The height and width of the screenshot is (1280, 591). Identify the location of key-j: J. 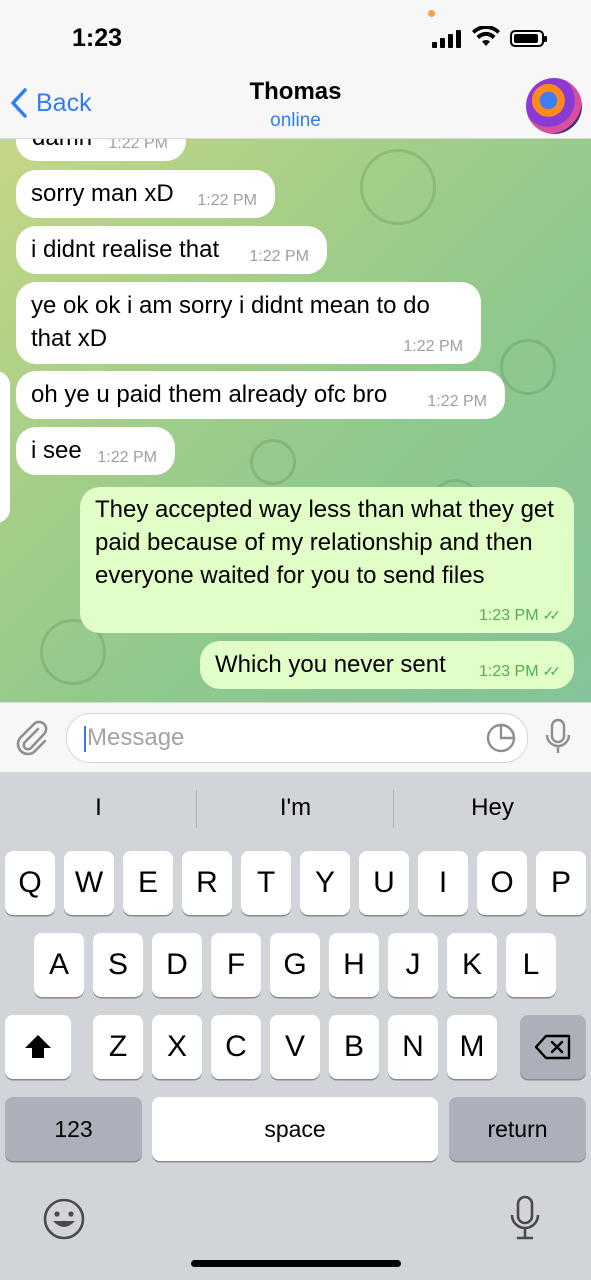
(413, 965).